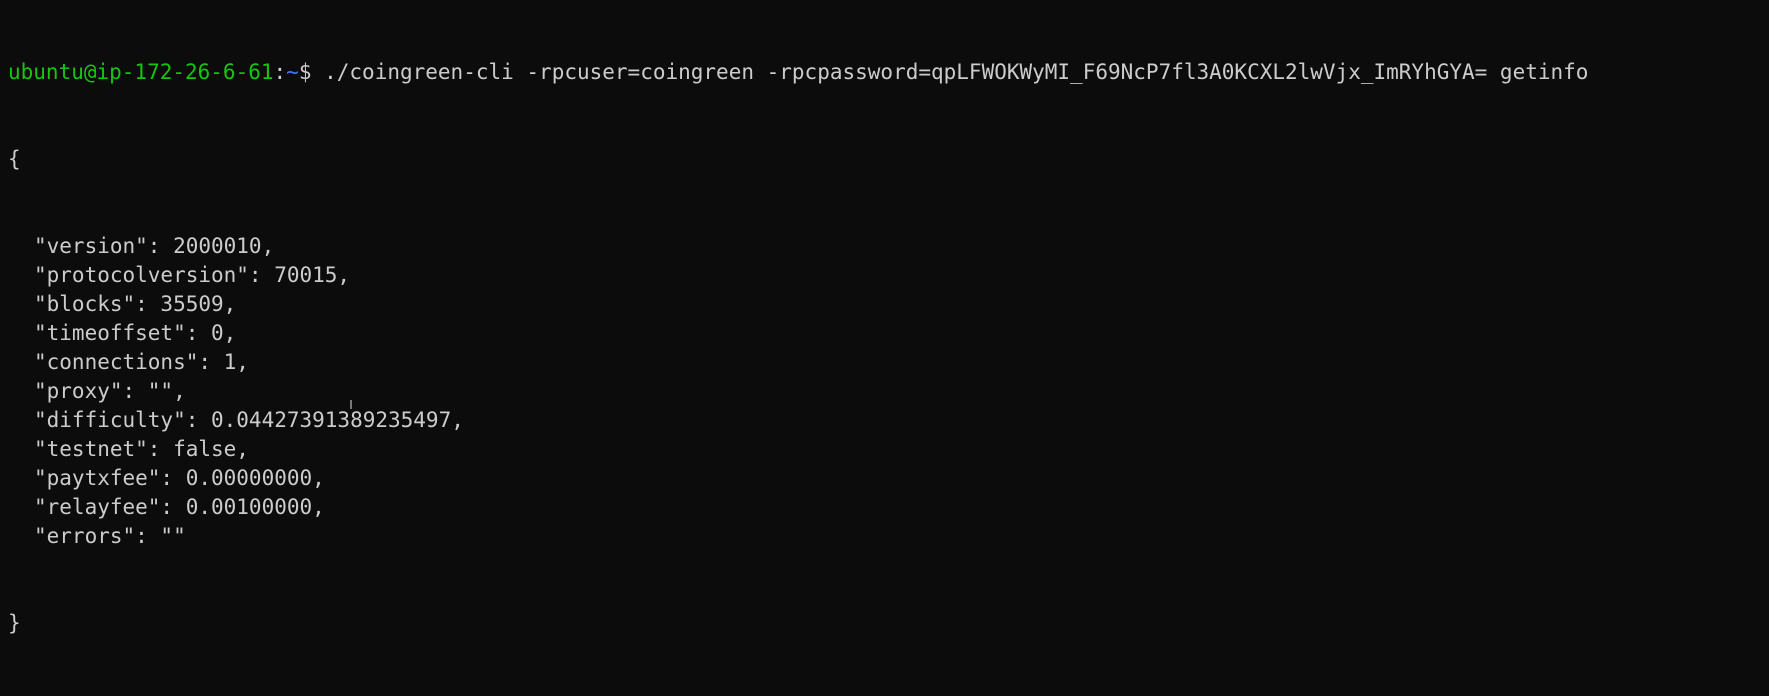 The image size is (1769, 696). What do you see at coordinates (884, 420) in the screenshot?
I see `output-line: "difficulty": 0.04427391389235497,` at bounding box center [884, 420].